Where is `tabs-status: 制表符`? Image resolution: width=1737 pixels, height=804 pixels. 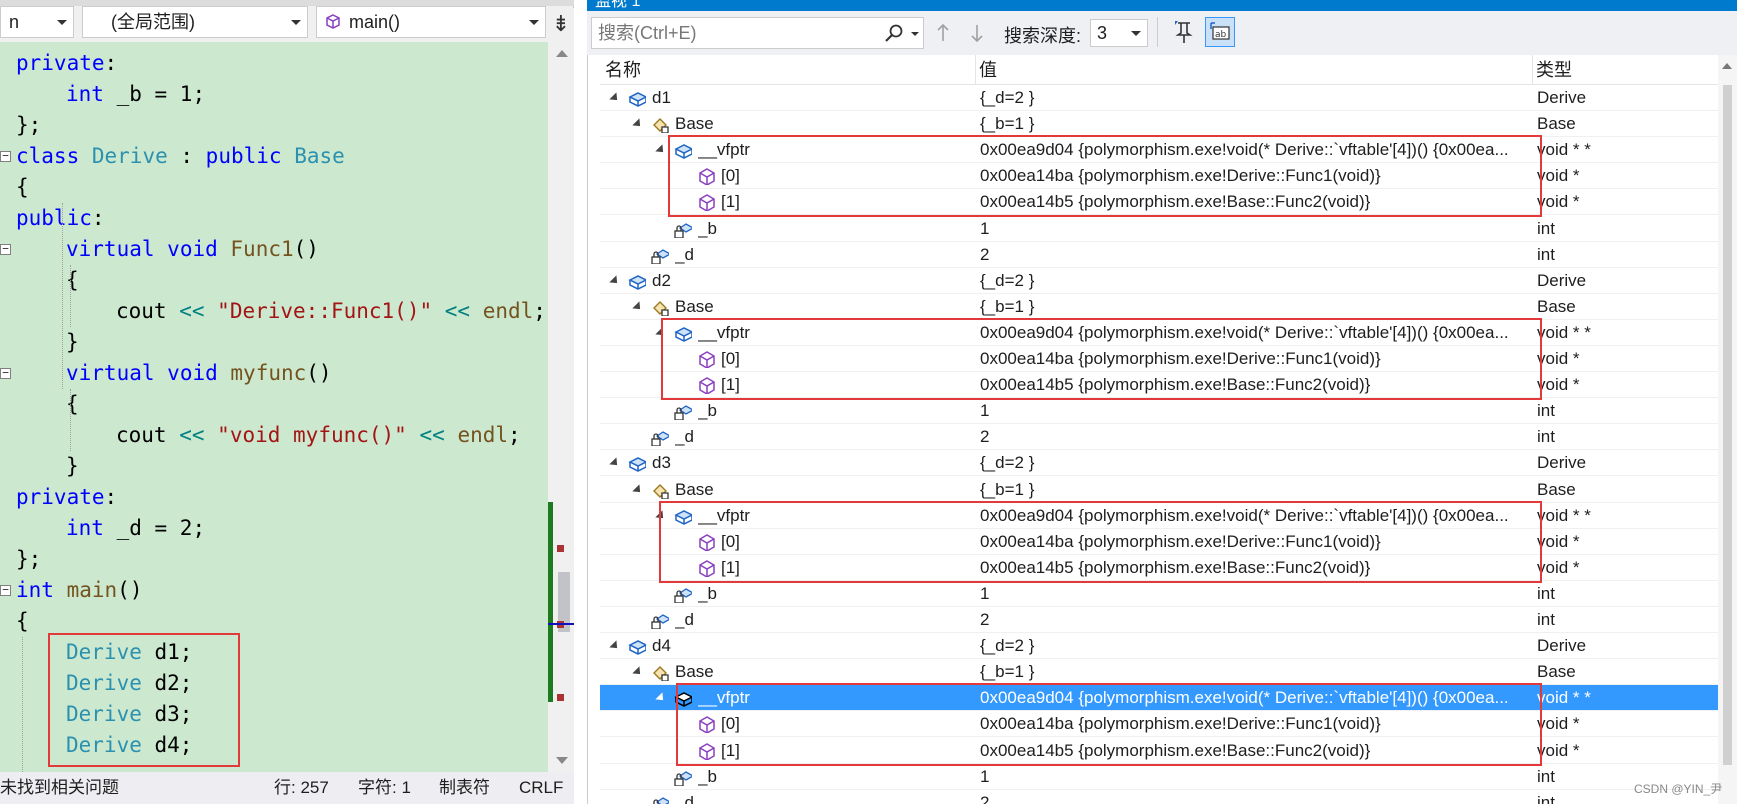 tabs-status: 制表符 is located at coordinates (464, 788).